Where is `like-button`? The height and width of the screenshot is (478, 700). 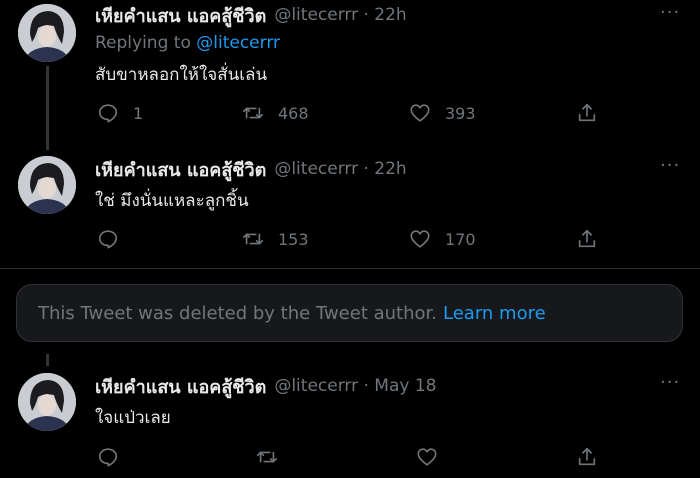 like-button is located at coordinates (434, 457).